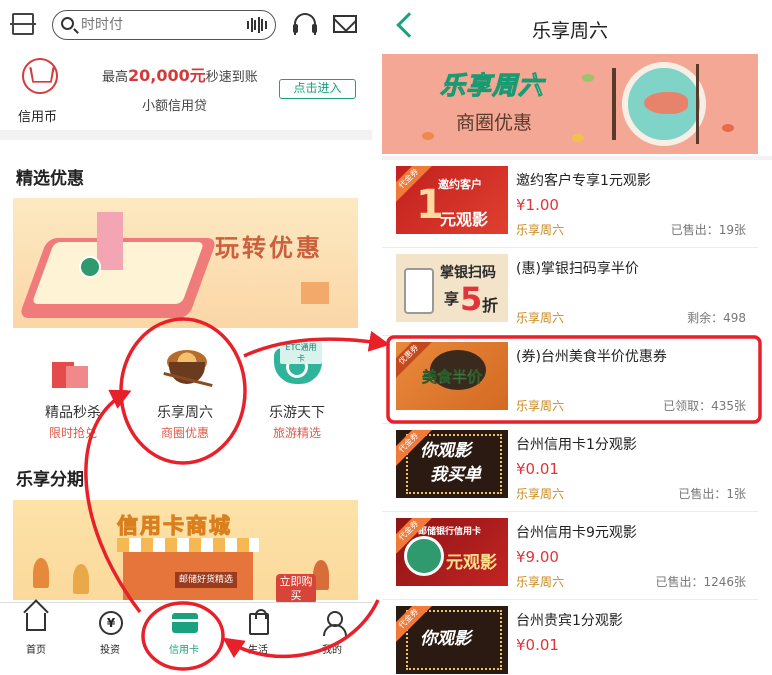 This screenshot has height=675, width=772. What do you see at coordinates (305, 24) in the screenshot?
I see `customer-service-icon` at bounding box center [305, 24].